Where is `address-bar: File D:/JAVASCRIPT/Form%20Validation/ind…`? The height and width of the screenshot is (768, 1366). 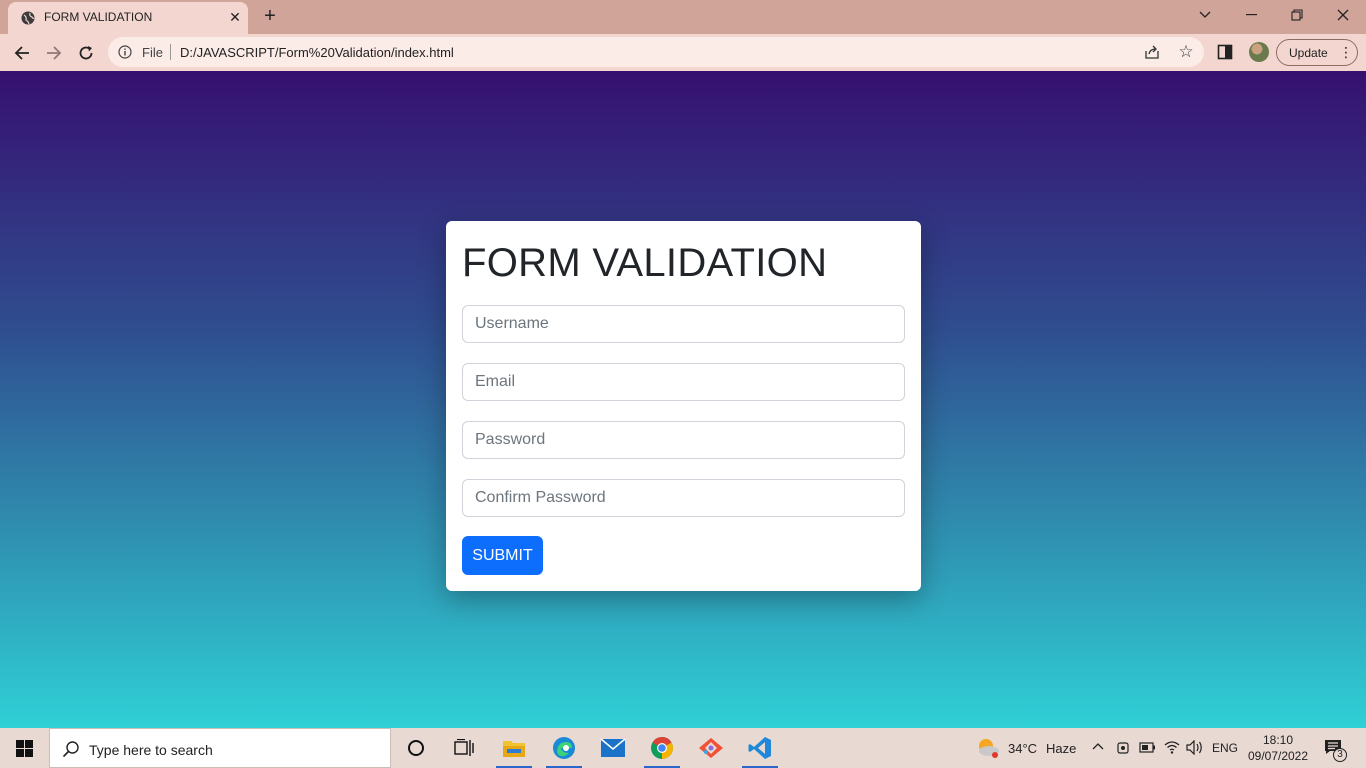 address-bar: File D:/JAVASCRIPT/Form%20Validation/ind… is located at coordinates (656, 52).